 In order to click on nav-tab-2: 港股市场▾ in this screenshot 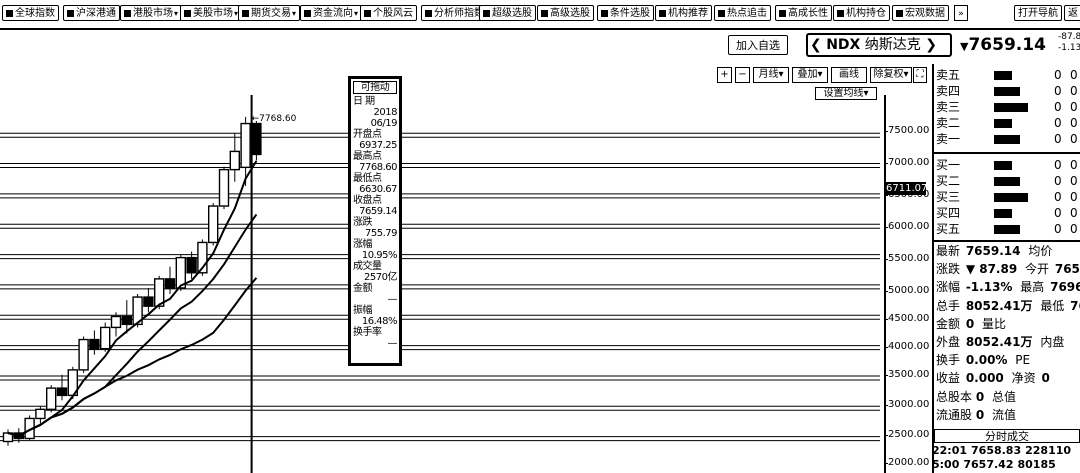, I will do `click(151, 13)`.